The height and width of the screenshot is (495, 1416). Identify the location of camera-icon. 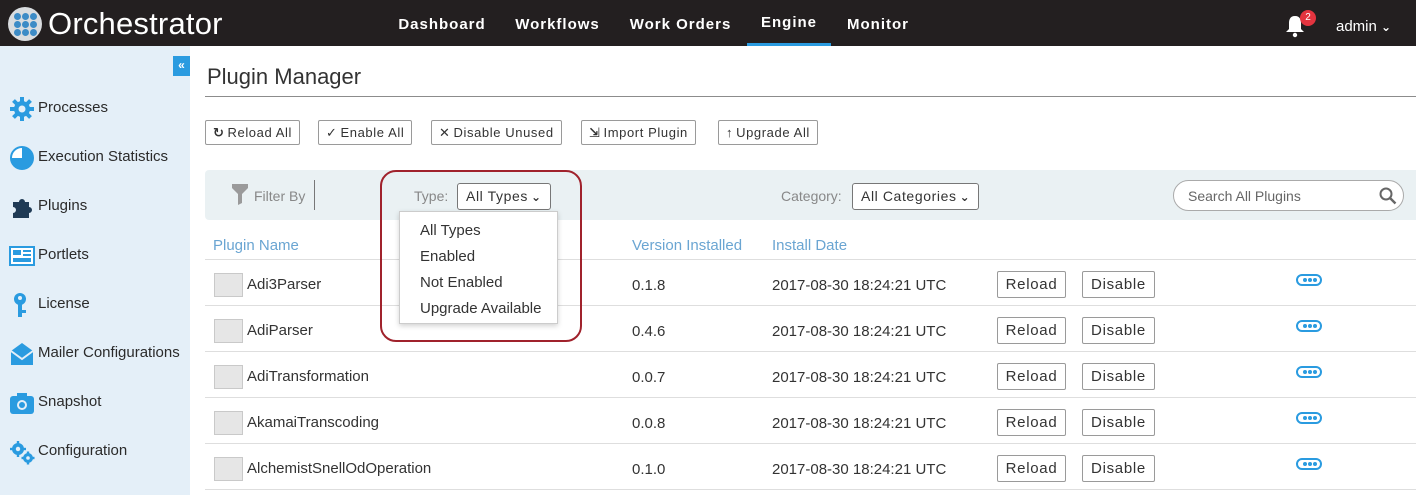
(22, 403).